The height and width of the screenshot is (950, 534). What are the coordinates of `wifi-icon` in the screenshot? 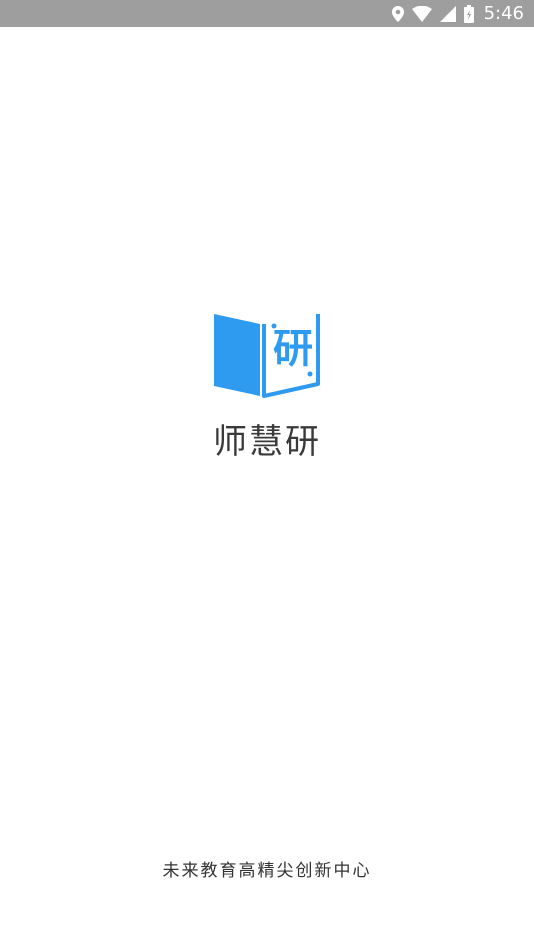 It's located at (421, 13).